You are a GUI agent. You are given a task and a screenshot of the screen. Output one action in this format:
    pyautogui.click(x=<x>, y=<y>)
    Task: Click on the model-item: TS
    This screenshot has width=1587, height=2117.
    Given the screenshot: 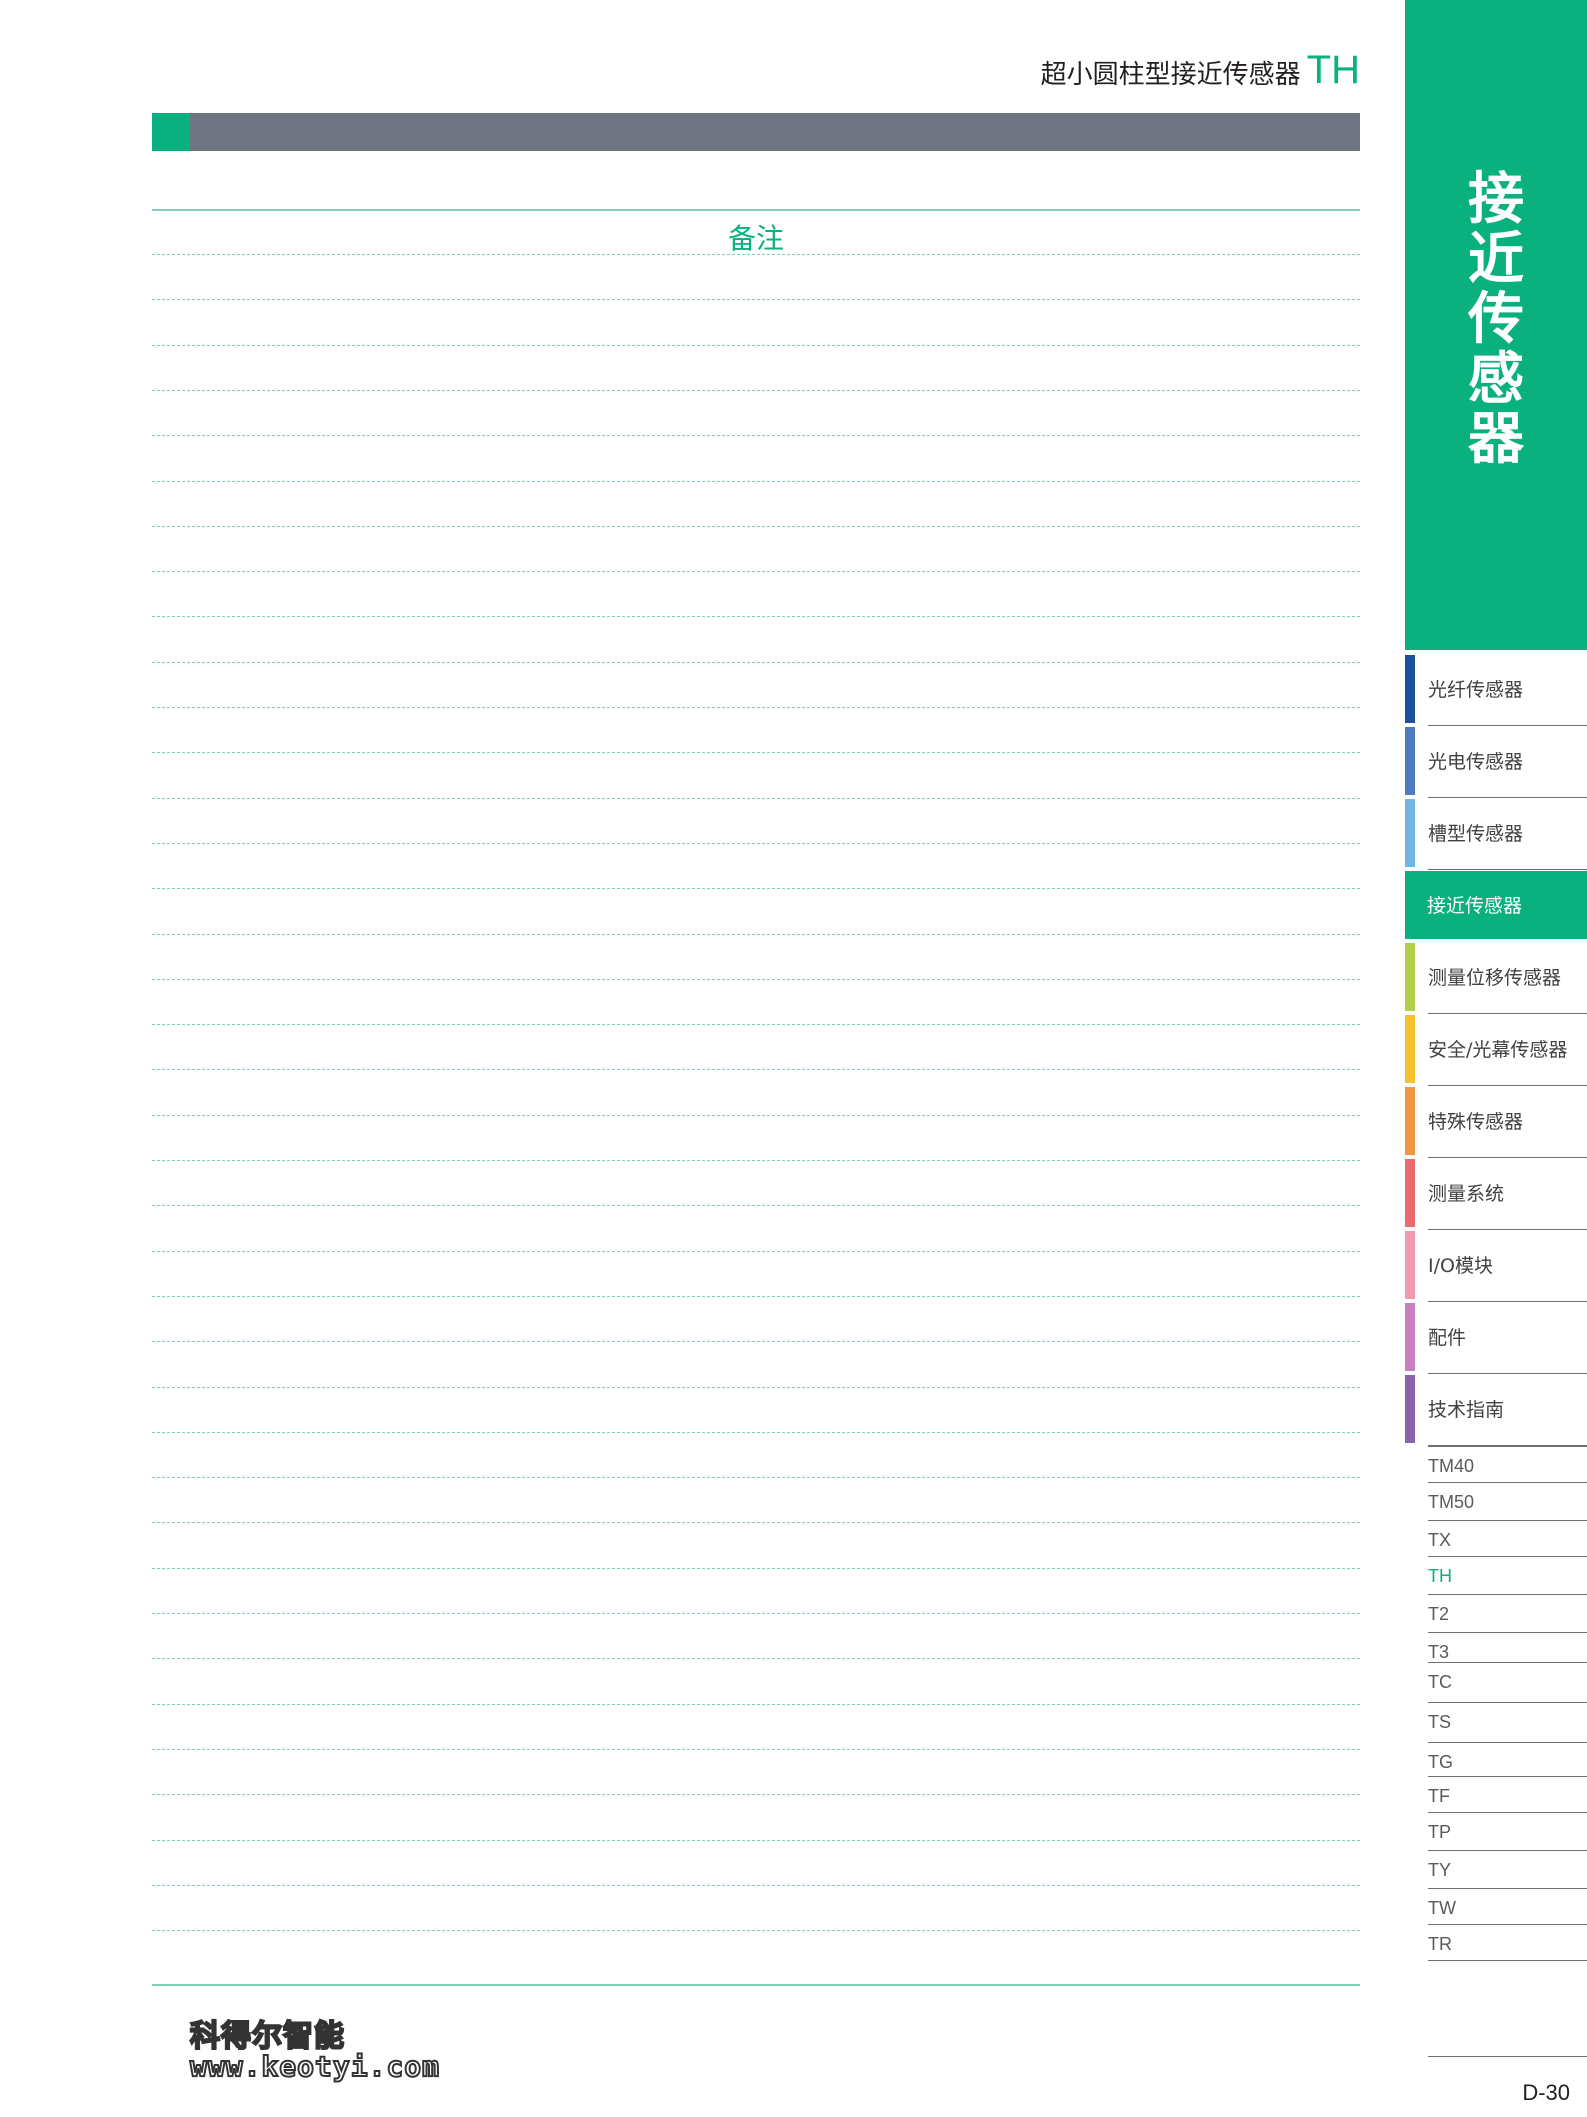 What is the action you would take?
    pyautogui.click(x=1507, y=1720)
    